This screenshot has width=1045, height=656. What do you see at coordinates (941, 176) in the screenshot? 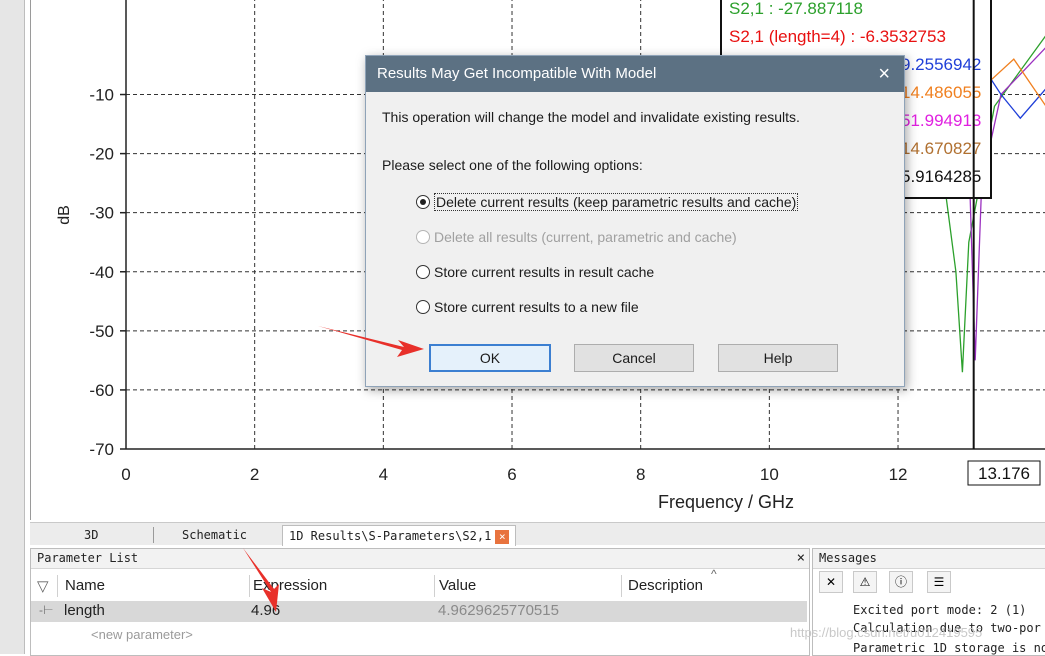
I see `legend-entry: 5.9164285` at bounding box center [941, 176].